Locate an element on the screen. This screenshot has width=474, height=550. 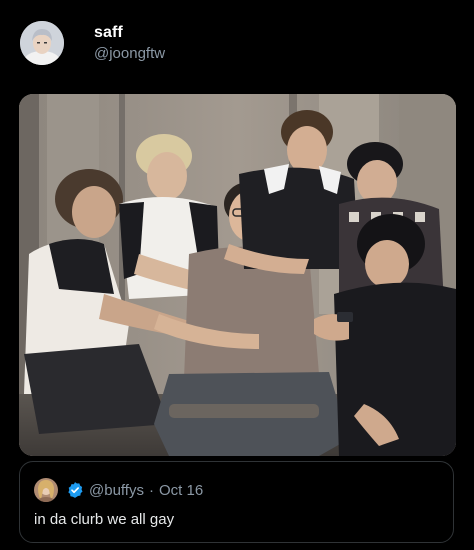
quoted-author-handle: @buffys is located at coordinates (116, 490).